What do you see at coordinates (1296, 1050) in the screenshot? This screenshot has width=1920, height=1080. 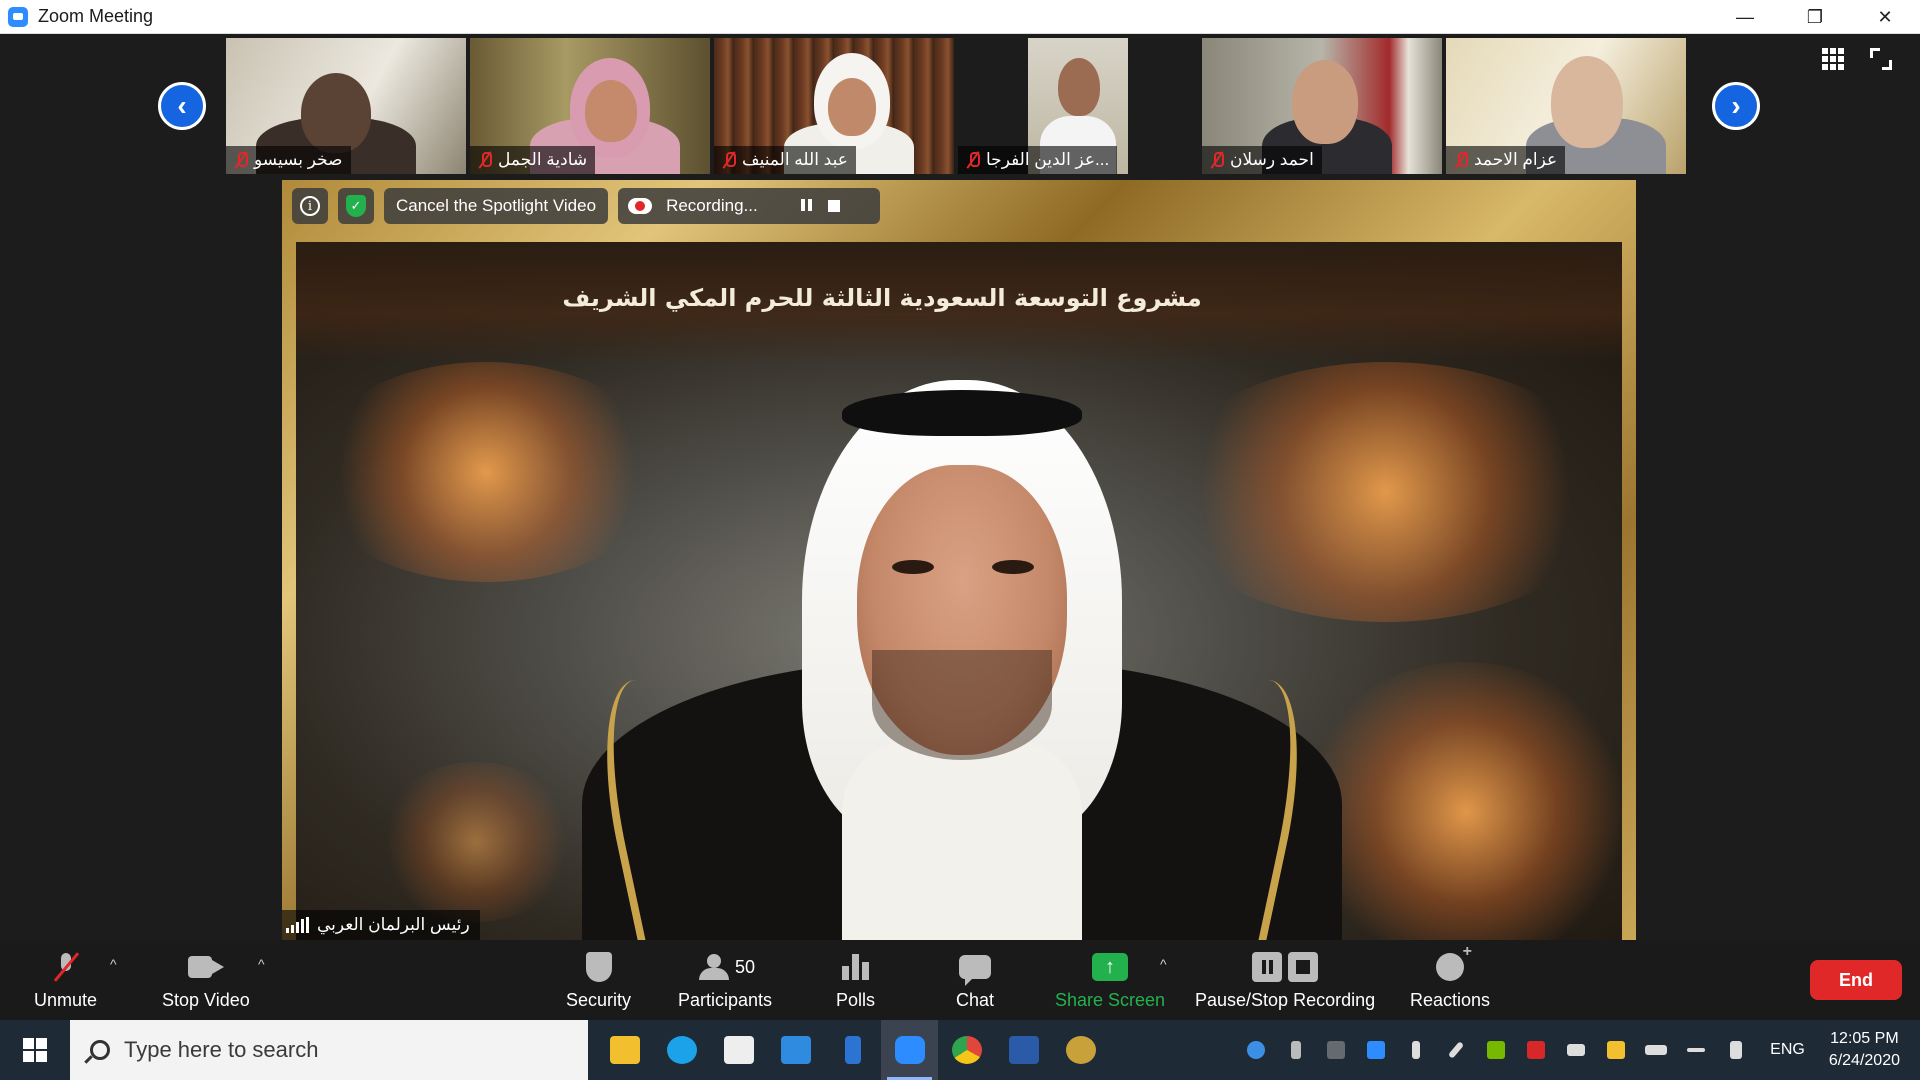 I see `usb-icon` at bounding box center [1296, 1050].